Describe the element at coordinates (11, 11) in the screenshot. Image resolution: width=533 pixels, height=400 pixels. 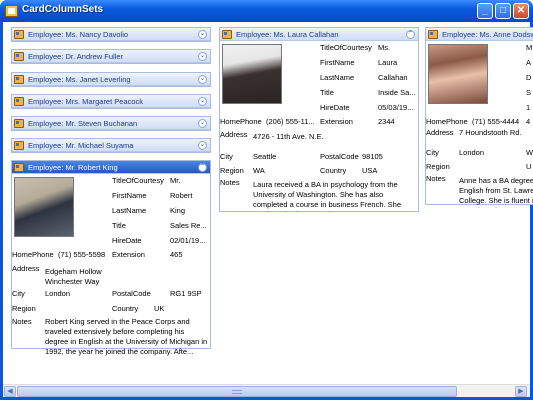
I see `app-icon` at that location.